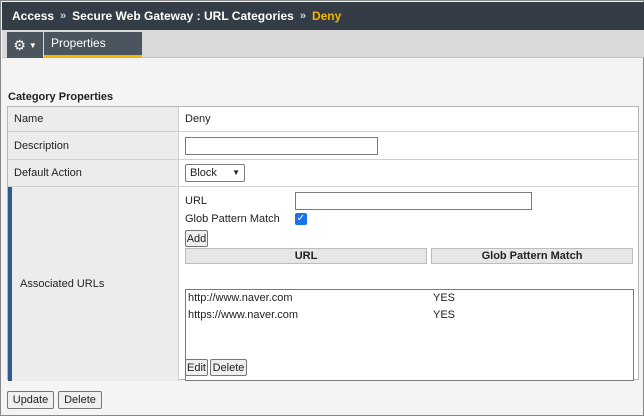 This screenshot has height=416, width=644. What do you see at coordinates (93, 173) in the screenshot?
I see `default-action-label: Default Action` at bounding box center [93, 173].